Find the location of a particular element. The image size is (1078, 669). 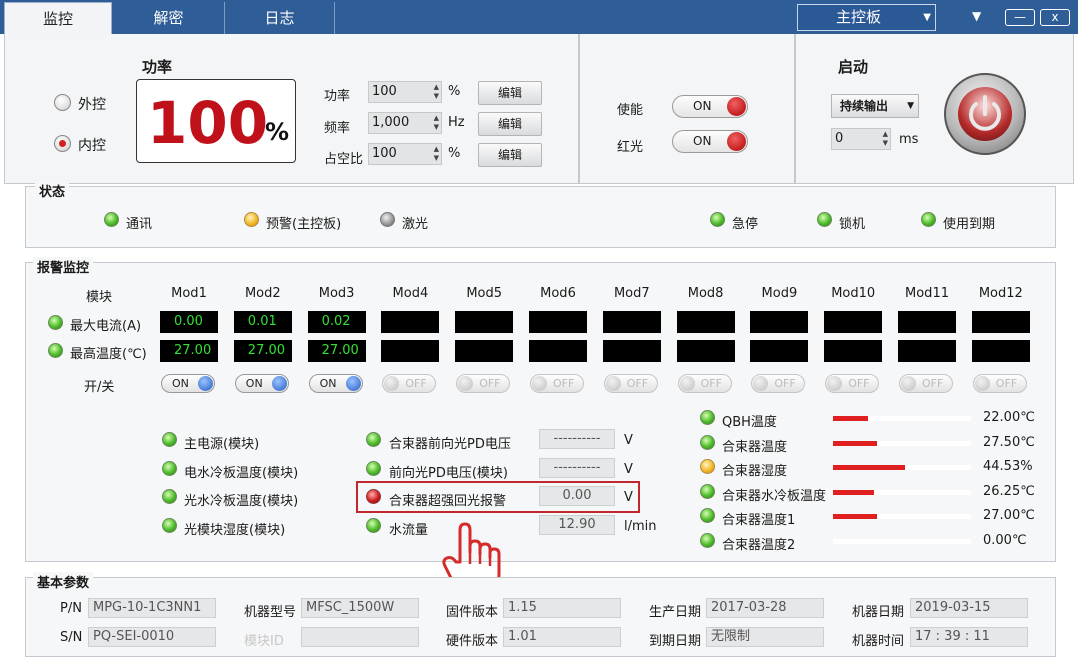

status-panel is located at coordinates (540, 217).